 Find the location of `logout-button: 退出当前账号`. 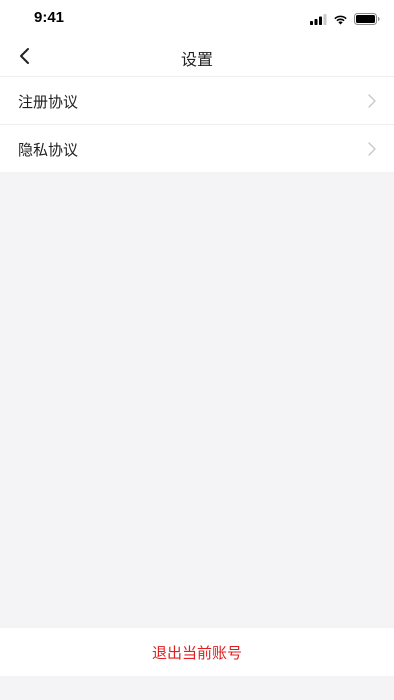

logout-button: 退出当前账号 is located at coordinates (197, 652).